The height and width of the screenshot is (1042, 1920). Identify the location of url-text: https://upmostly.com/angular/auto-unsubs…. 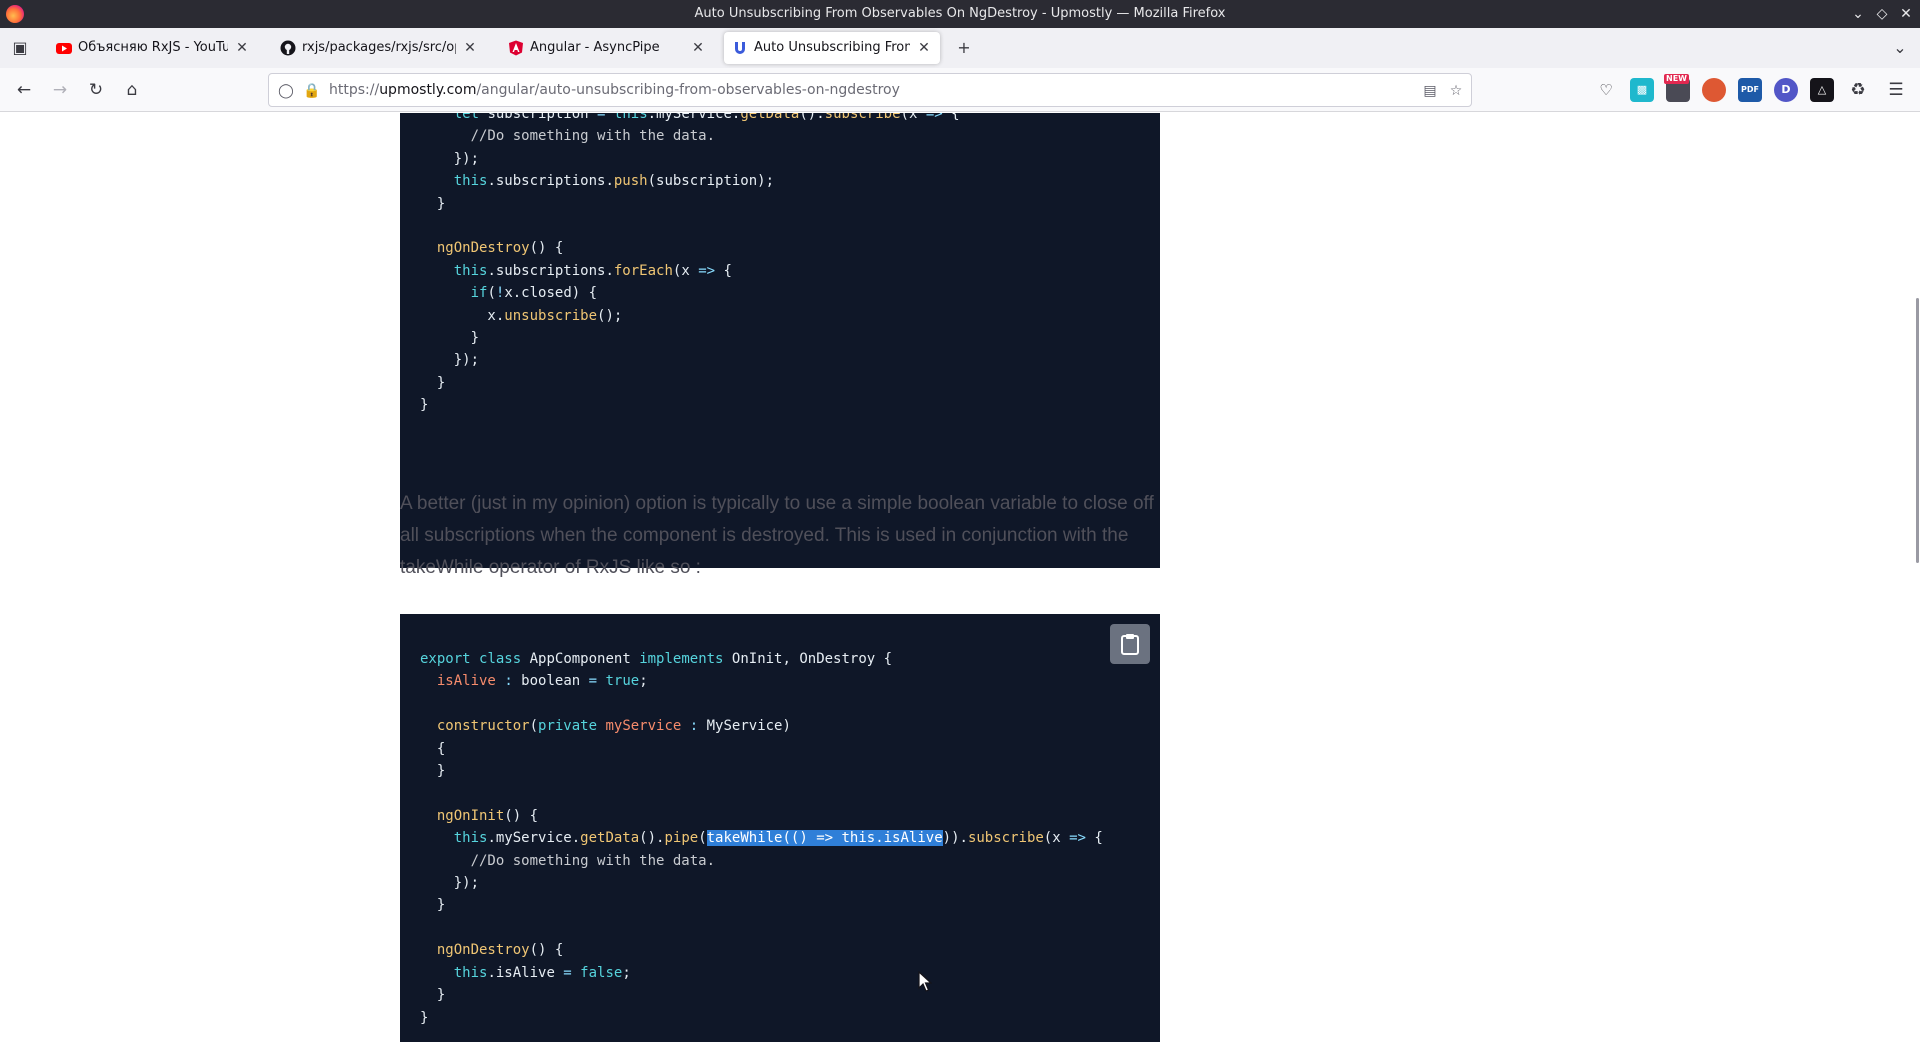
(614, 90).